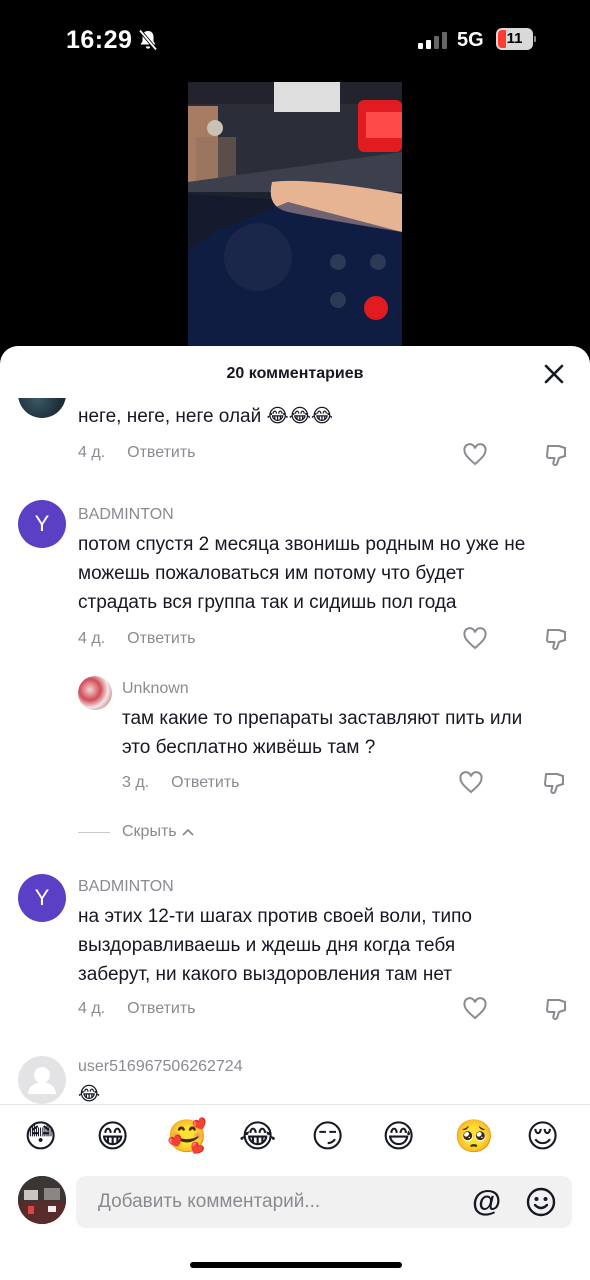 The image size is (590, 1280). What do you see at coordinates (265, 974) in the screenshot?
I see `comment-text-line: заберут, ни какого выздоровления там нет` at bounding box center [265, 974].